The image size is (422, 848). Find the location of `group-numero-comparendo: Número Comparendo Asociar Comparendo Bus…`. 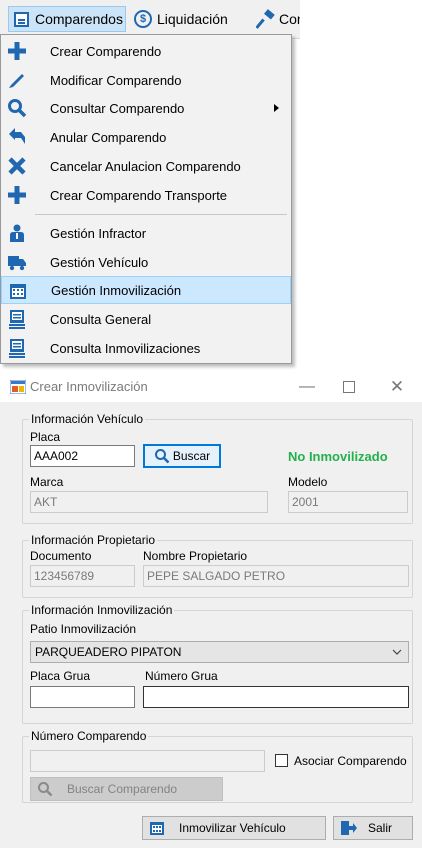

group-numero-comparendo: Número Comparendo Asociar Comparendo Bus… is located at coordinates (217, 766).